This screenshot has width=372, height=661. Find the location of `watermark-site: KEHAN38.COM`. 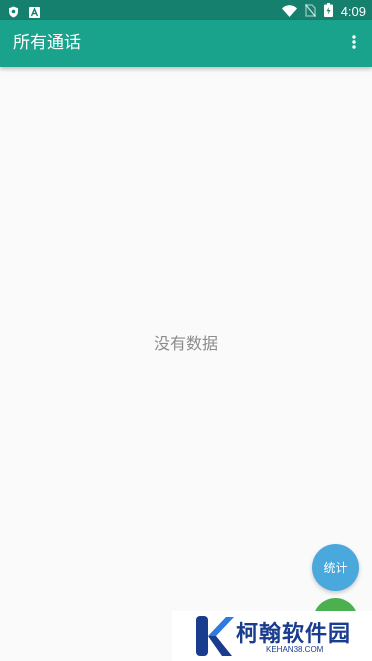

watermark-site: KEHAN38.COM is located at coordinates (295, 649).